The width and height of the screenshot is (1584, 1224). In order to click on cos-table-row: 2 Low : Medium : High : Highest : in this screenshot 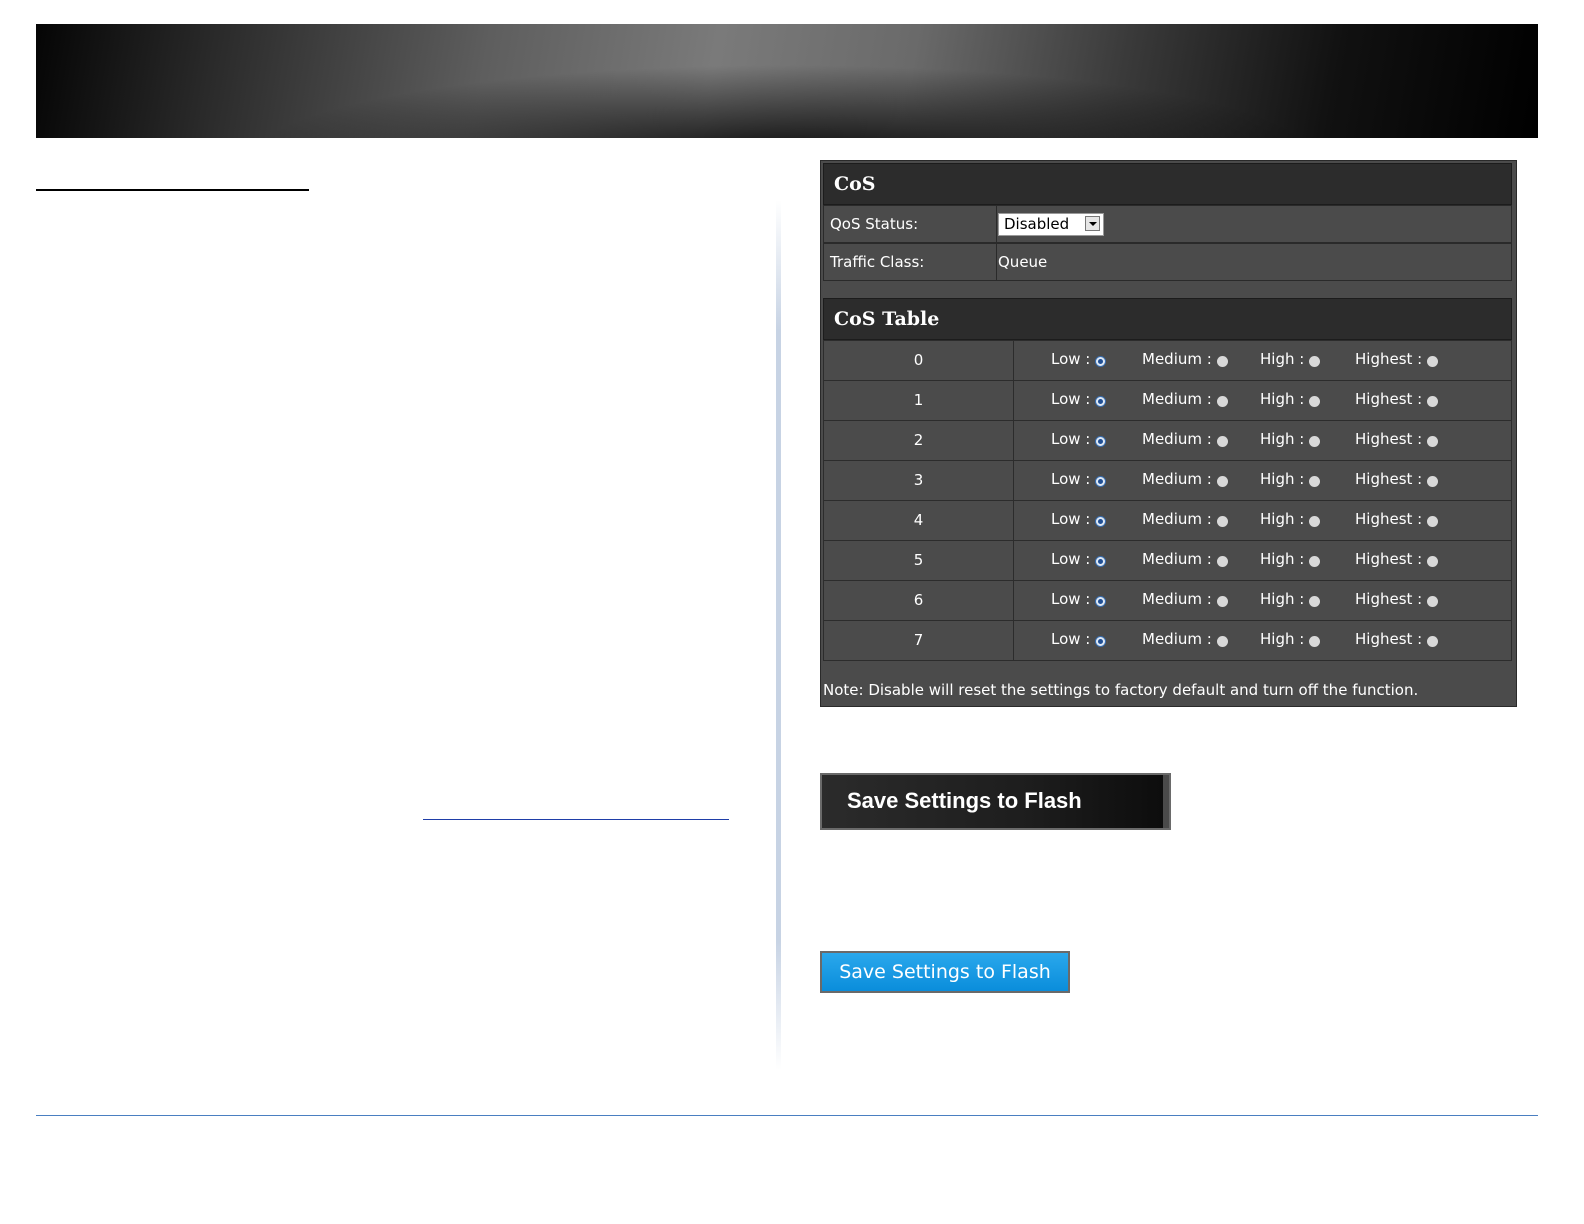, I will do `click(1167, 440)`.